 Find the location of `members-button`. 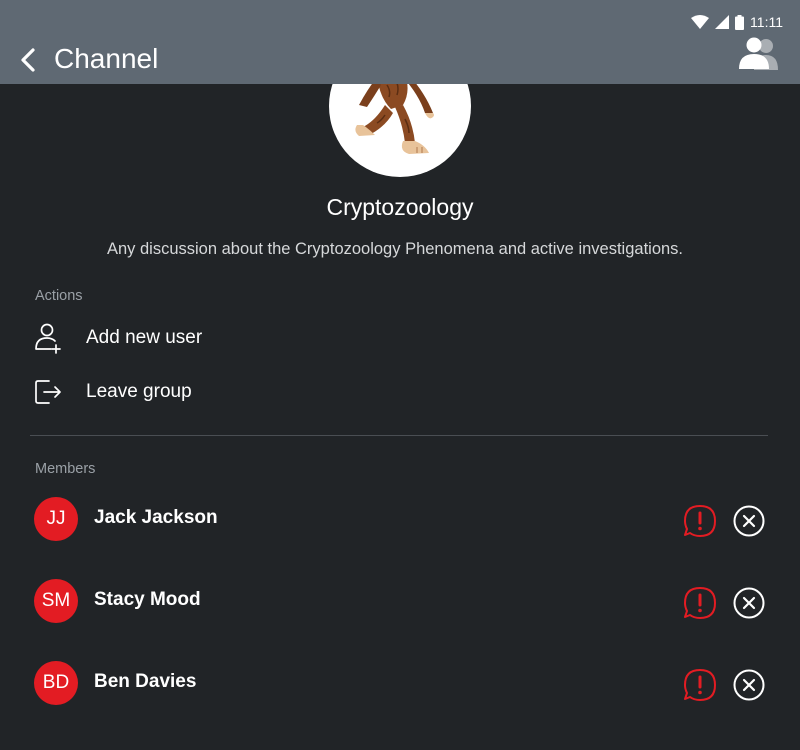

members-button is located at coordinates (758, 54).